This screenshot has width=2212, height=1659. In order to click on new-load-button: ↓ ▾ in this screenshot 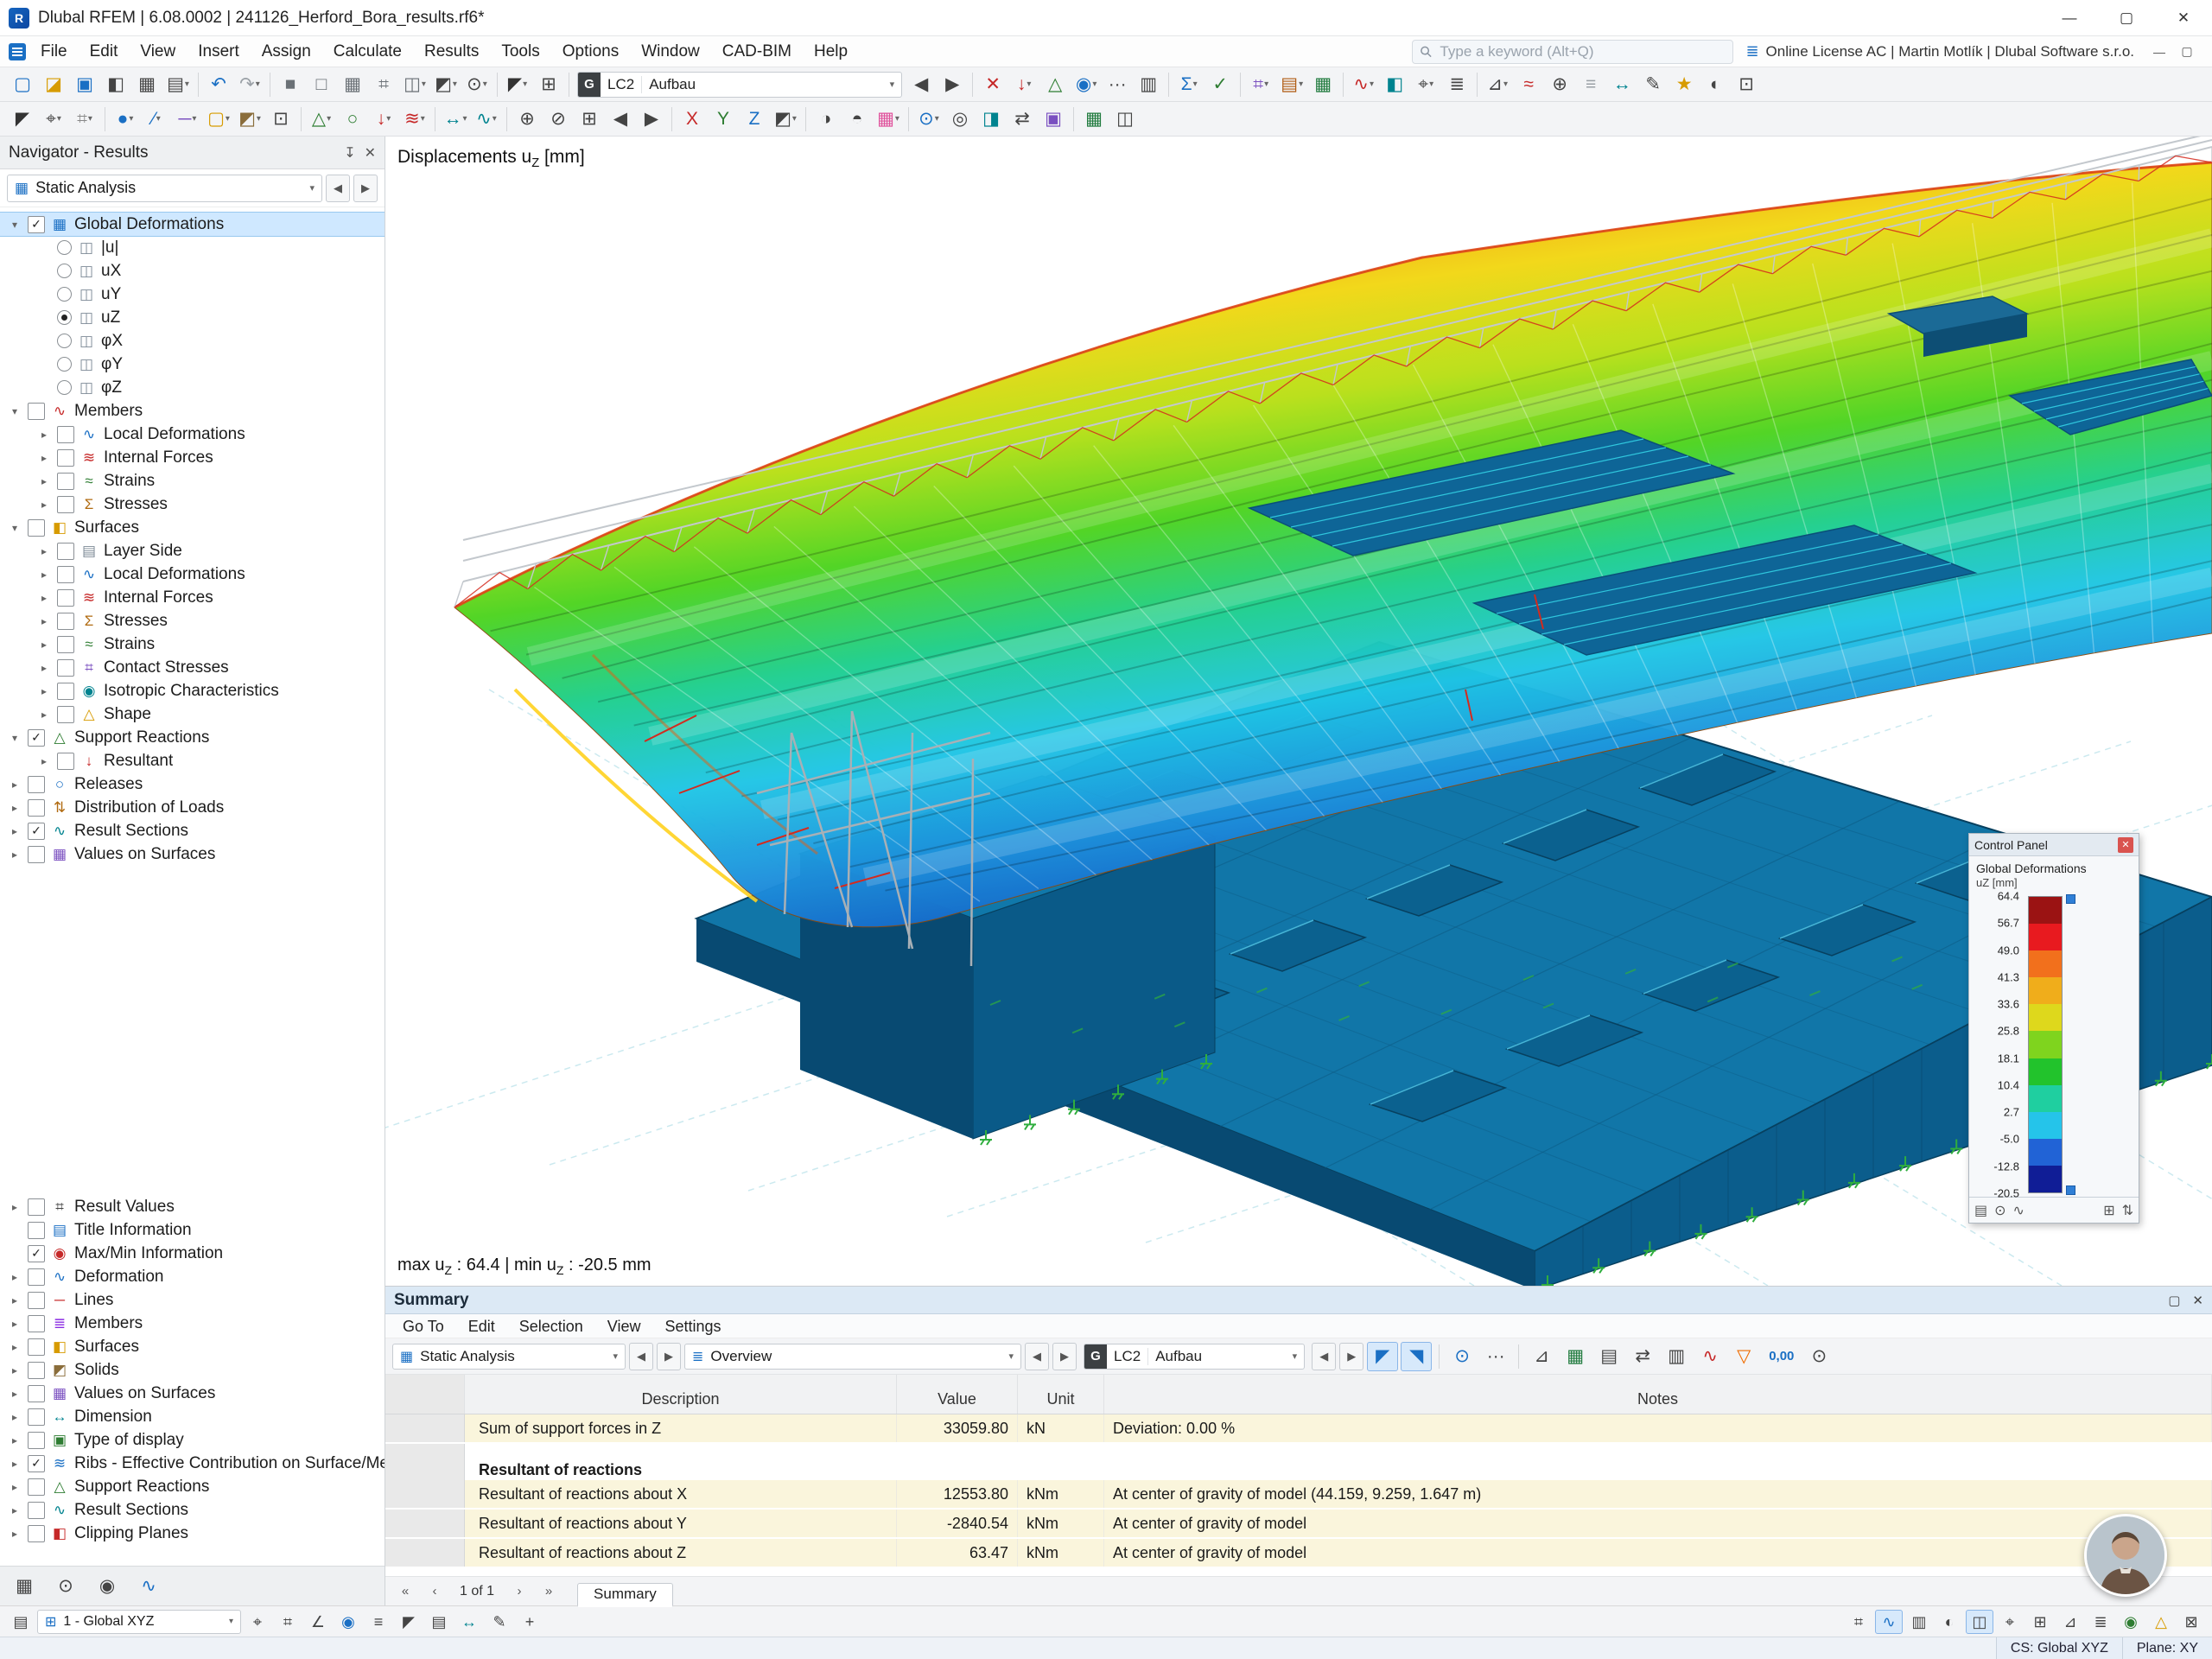, I will do `click(383, 119)`.